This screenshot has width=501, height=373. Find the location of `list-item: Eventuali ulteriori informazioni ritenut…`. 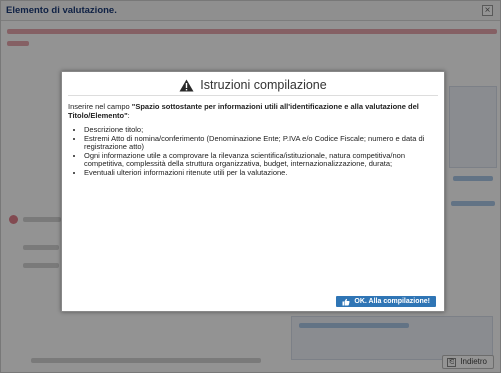

list-item: Eventuali ulteriori informazioni ritenut… is located at coordinates (261, 173).